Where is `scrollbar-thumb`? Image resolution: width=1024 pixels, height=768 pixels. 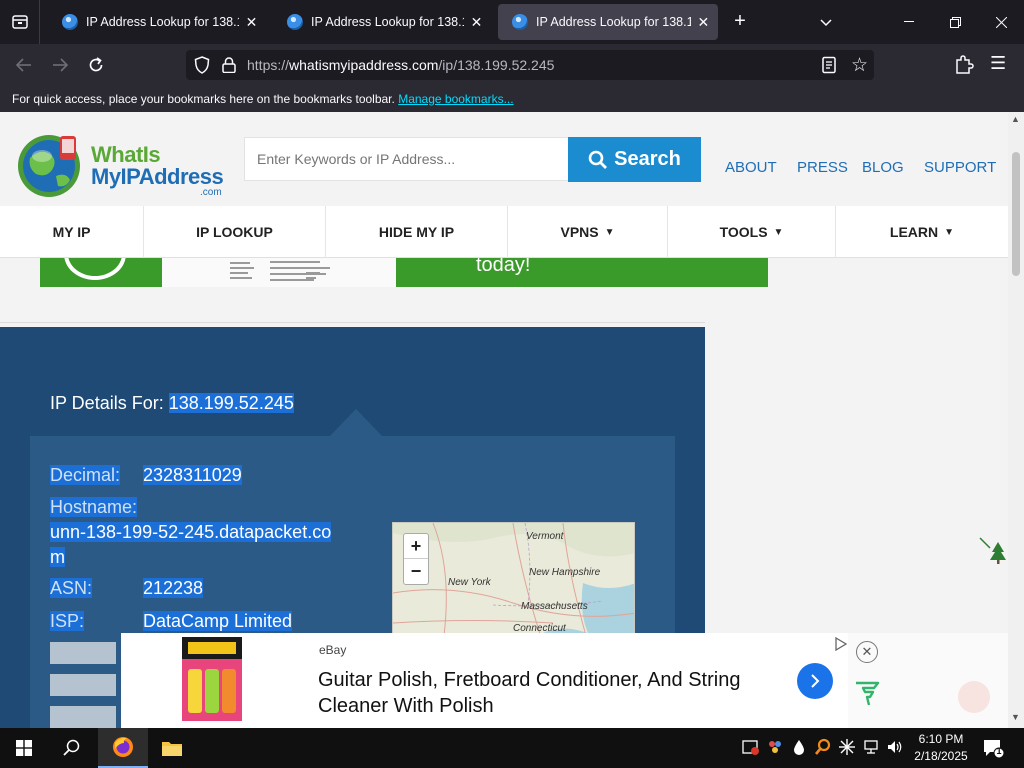
scrollbar-thumb is located at coordinates (1016, 214).